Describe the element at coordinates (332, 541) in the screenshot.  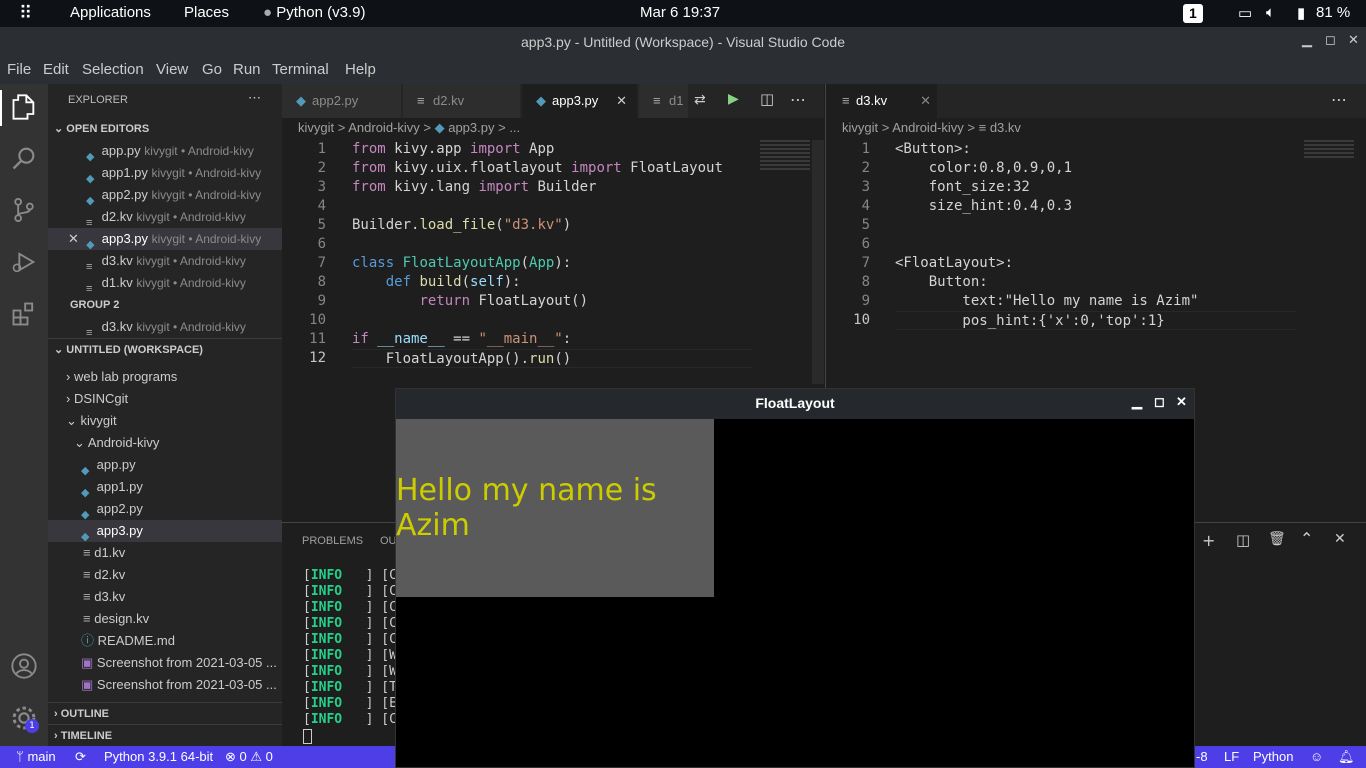
I see `tab-problems: PROBLEMS` at that location.